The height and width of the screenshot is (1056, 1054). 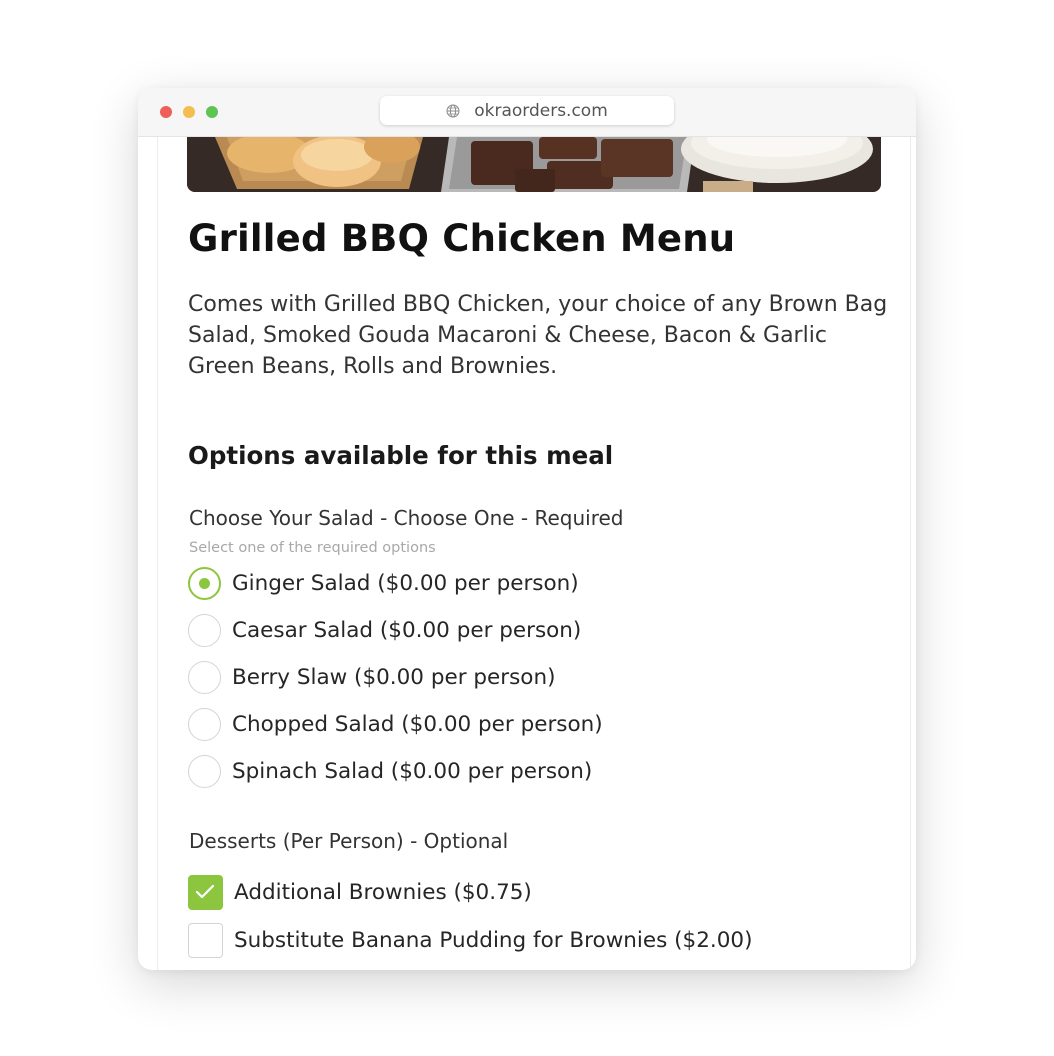 I want to click on salad-option-ginger: Ginger Salad ($0.00 per person), so click(x=383, y=583).